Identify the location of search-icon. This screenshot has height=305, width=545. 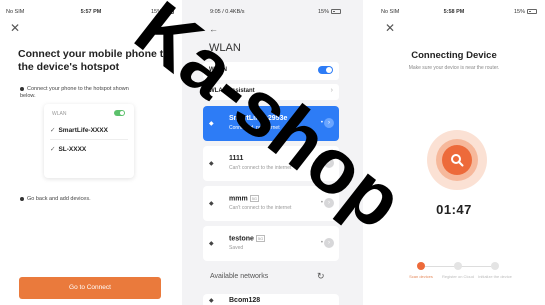
(457, 160).